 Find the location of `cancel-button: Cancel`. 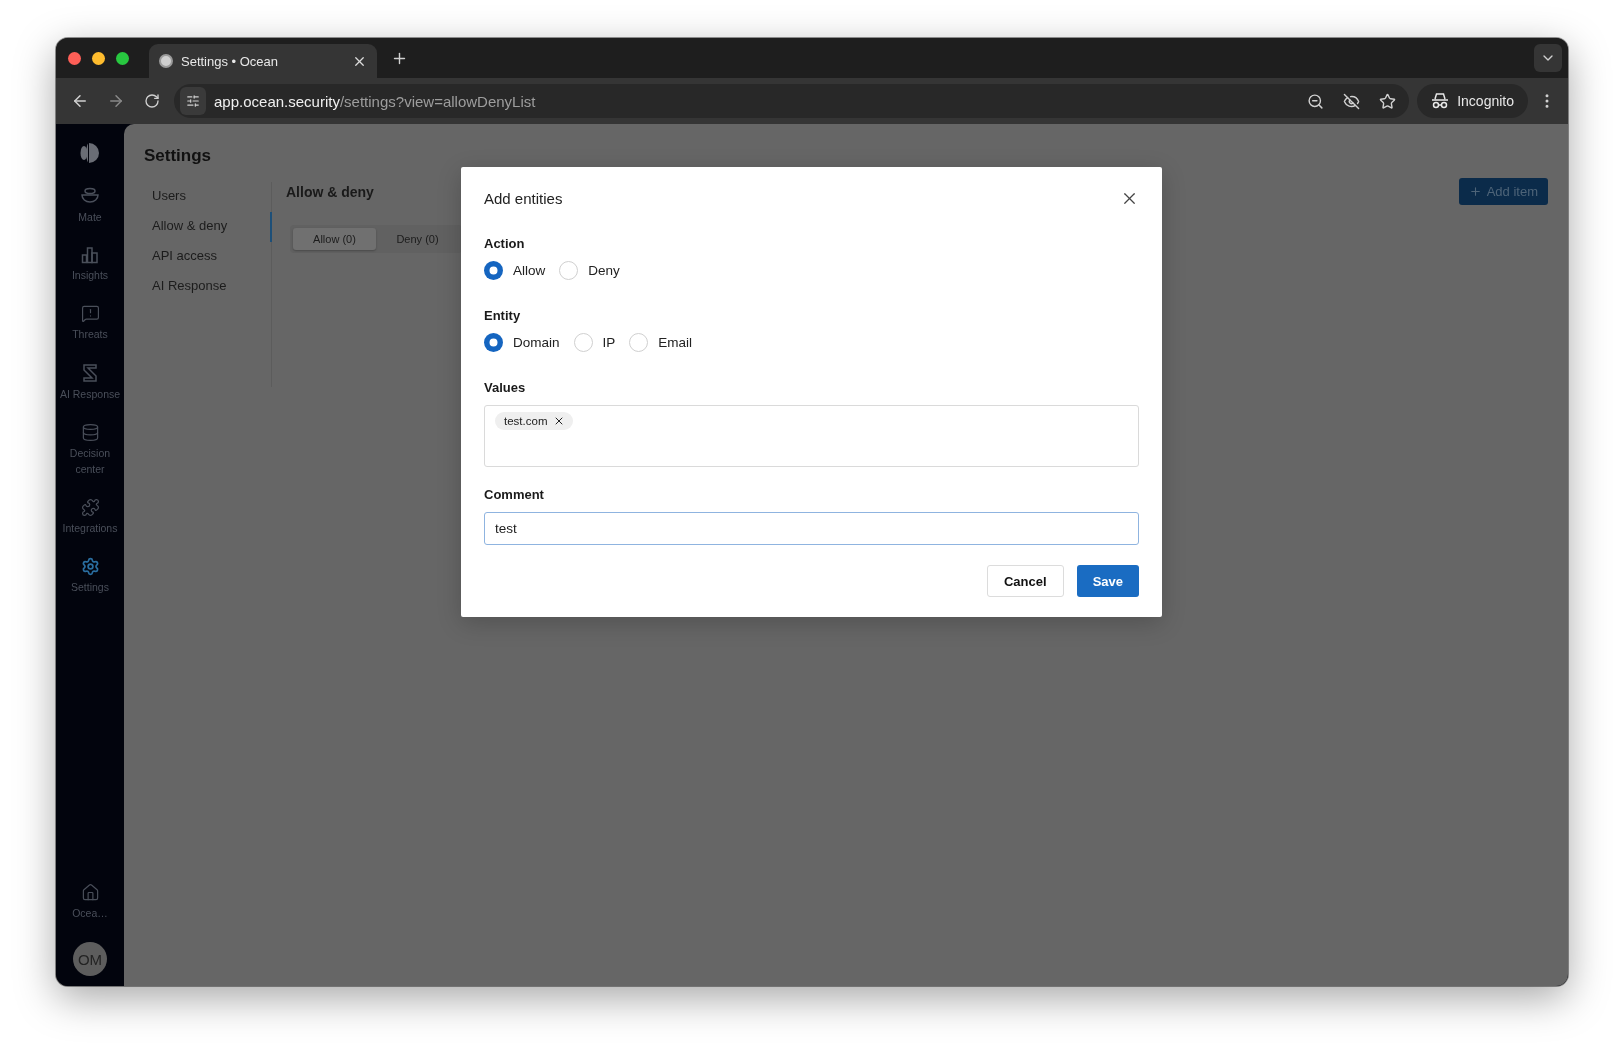

cancel-button: Cancel is located at coordinates (1025, 581).